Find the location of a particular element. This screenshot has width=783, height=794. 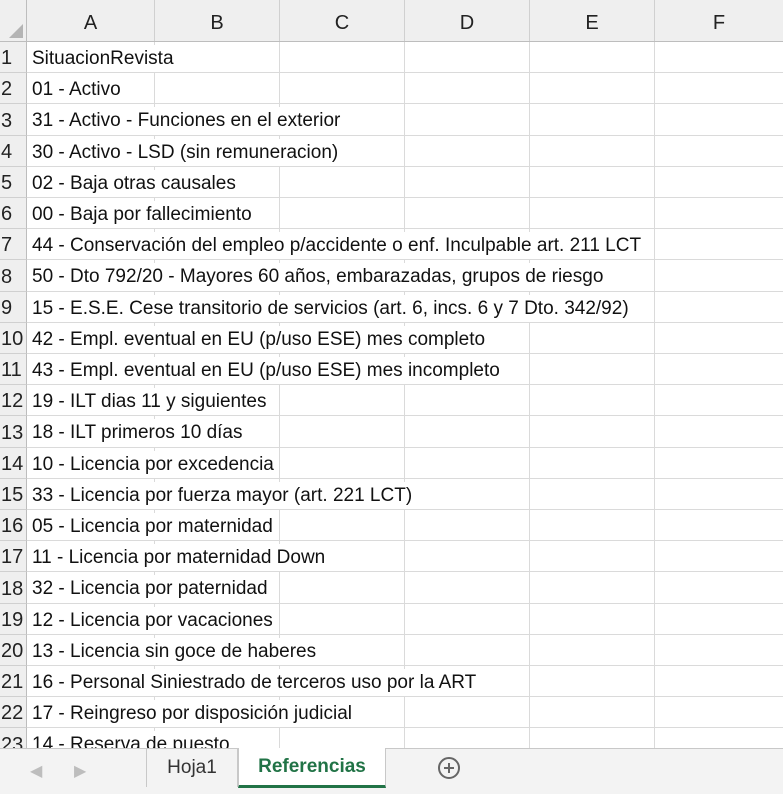

cell-a: 30 - Activo - LSD (sin remuneracion) is located at coordinates (186, 152).